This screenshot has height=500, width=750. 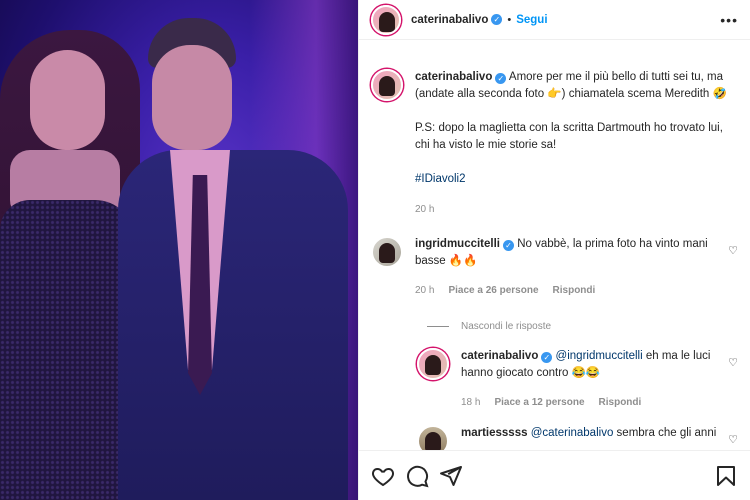 What do you see at coordinates (539, 402) in the screenshot?
I see `reply-likes: Piace a 12 persone` at bounding box center [539, 402].